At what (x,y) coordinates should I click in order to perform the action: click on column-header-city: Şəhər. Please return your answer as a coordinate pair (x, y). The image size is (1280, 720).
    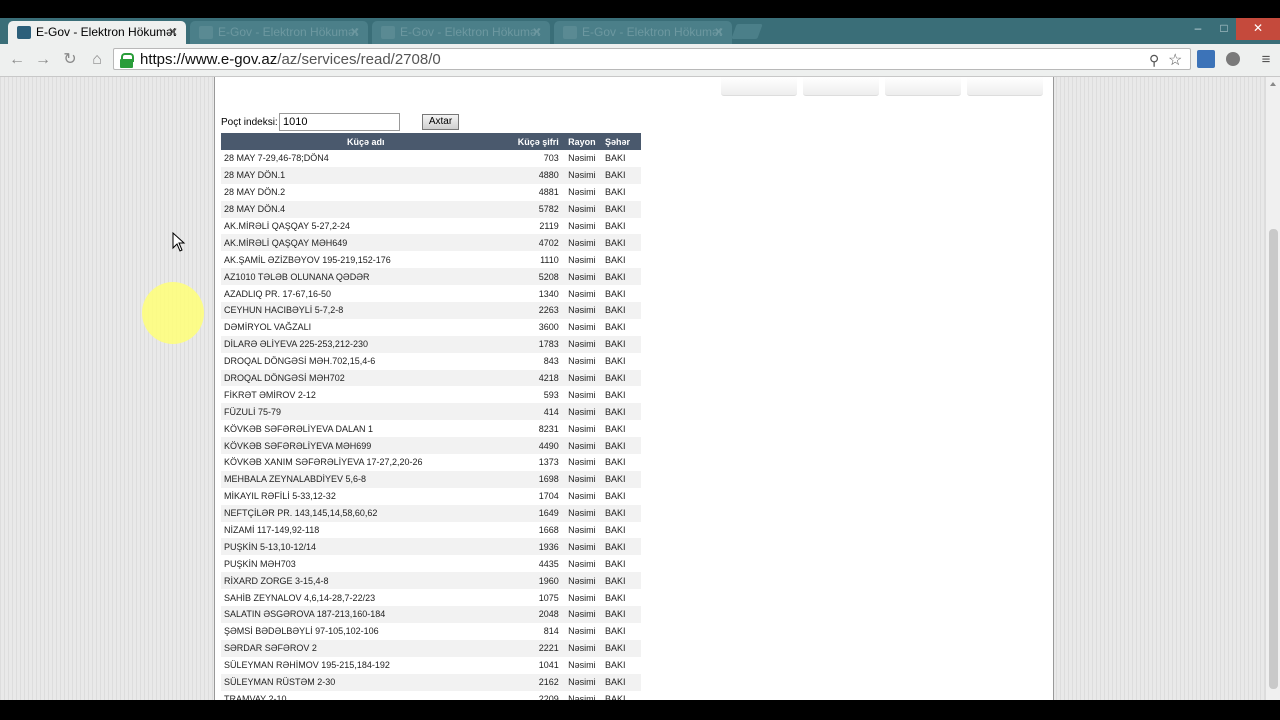
    Looking at the image, I should click on (621, 141).